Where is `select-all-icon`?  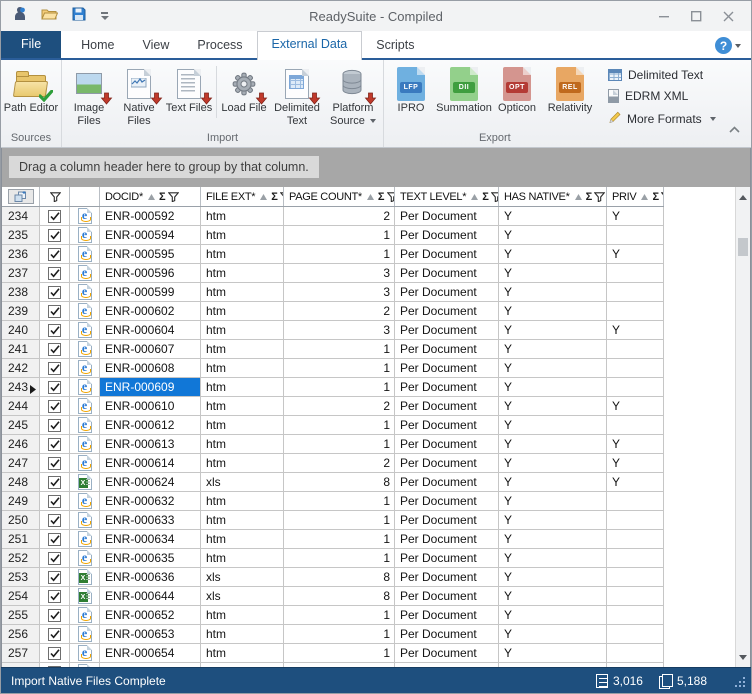 select-all-icon is located at coordinates (20, 196).